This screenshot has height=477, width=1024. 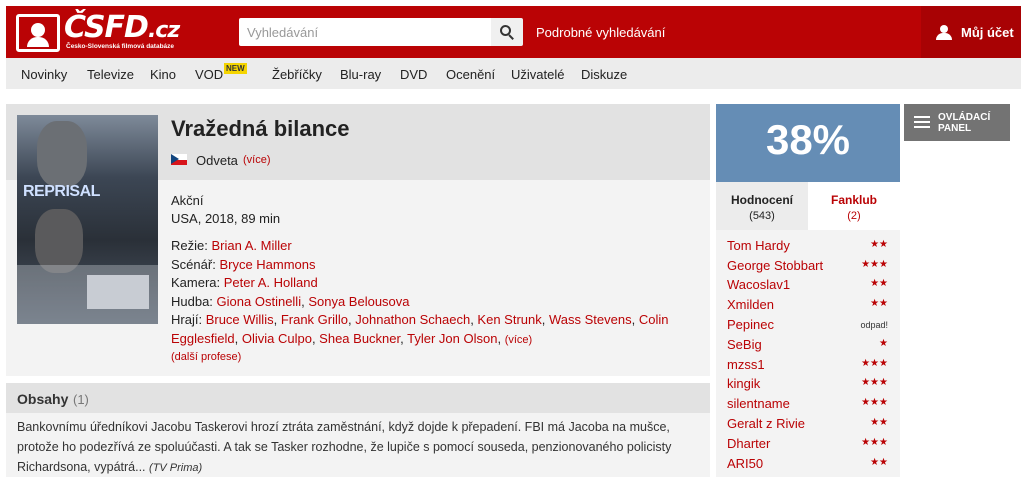 I want to click on camera-label: Kamera:, so click(x=196, y=282).